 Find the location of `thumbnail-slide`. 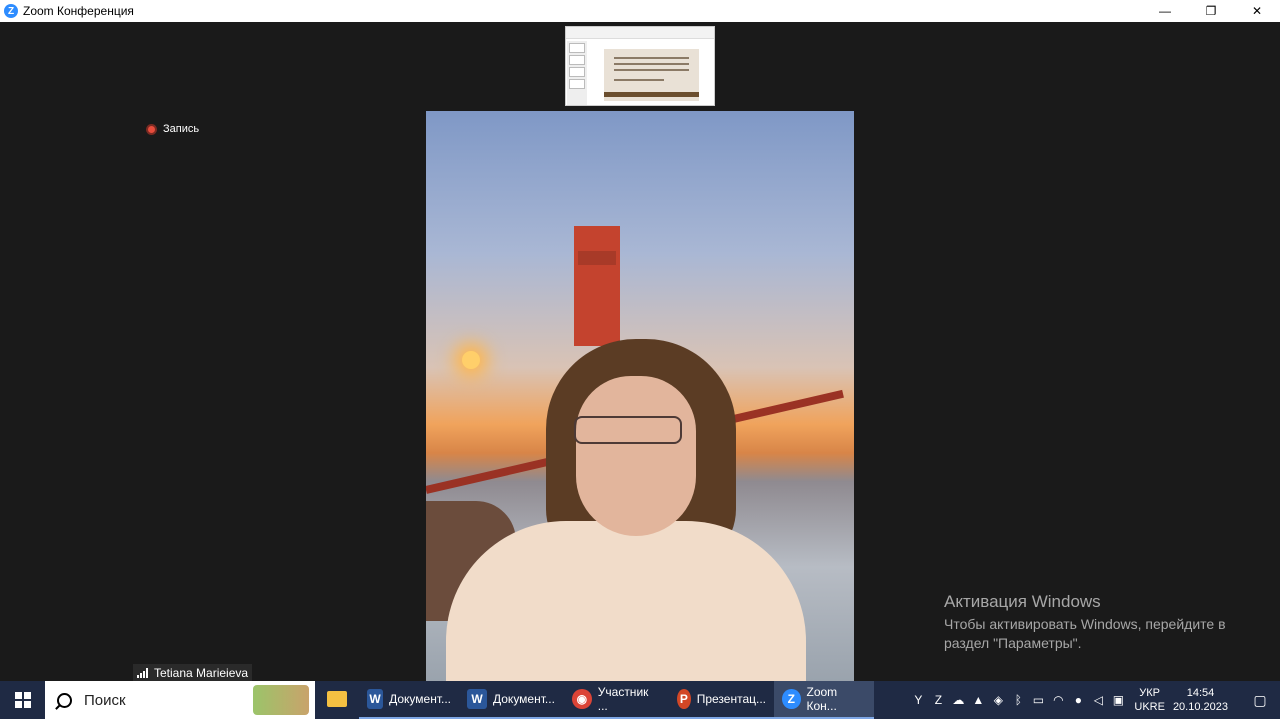

thumbnail-slide is located at coordinates (651, 75).